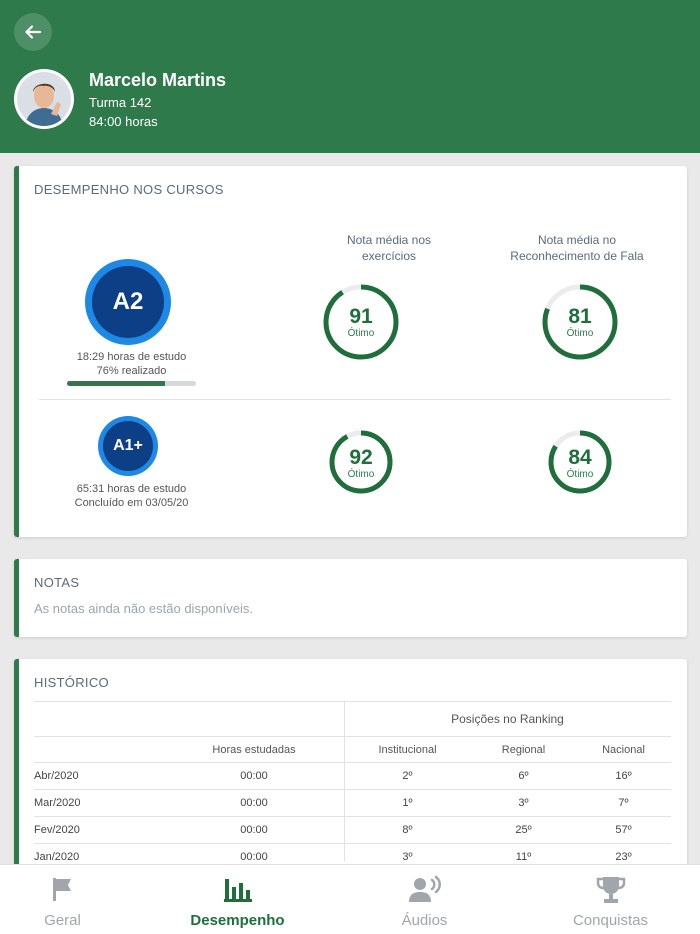 This screenshot has width=700, height=934. Describe the element at coordinates (56, 776) in the screenshot. I see `cell-month: Abr/2020` at that location.